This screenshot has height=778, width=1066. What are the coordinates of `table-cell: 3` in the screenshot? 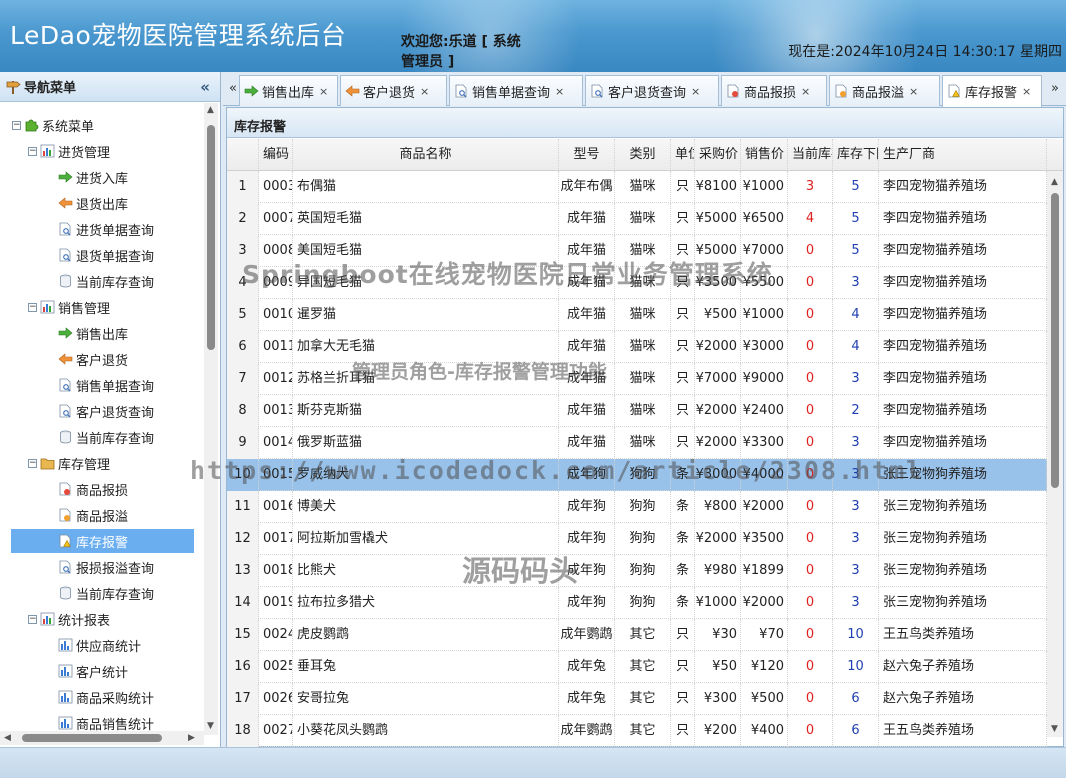 It's located at (810, 187).